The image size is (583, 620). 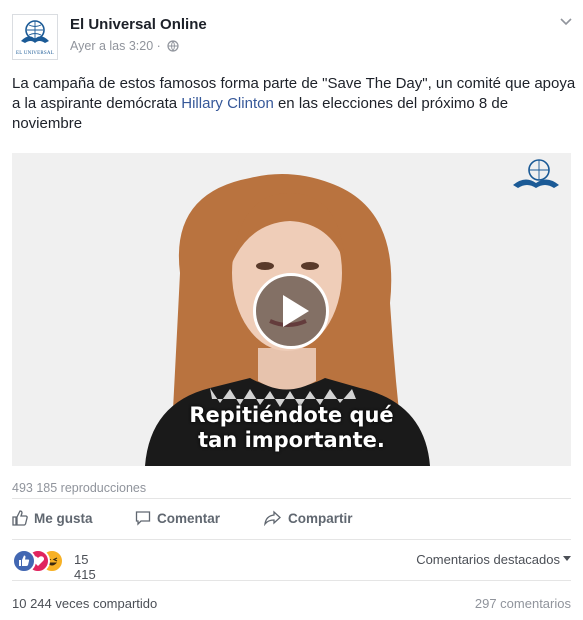 I want to click on reactions-count: 15 415, so click(x=85, y=567).